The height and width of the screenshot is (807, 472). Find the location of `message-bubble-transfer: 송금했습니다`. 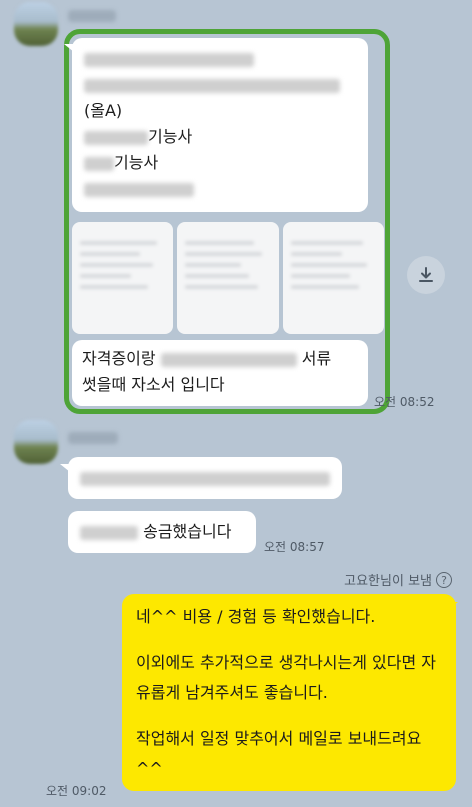

message-bubble-transfer: 송금했습니다 is located at coordinates (162, 532).